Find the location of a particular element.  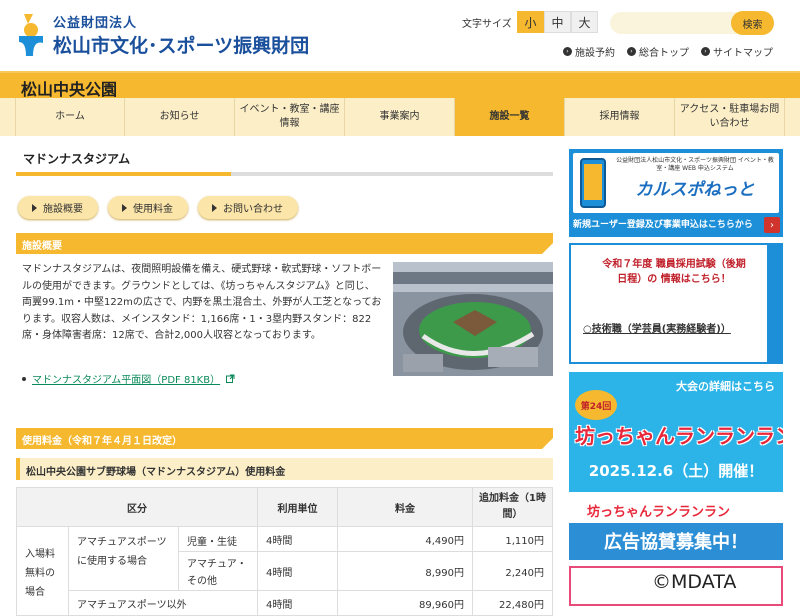

anchor-contact-button: お問い合わせ is located at coordinates (248, 207).